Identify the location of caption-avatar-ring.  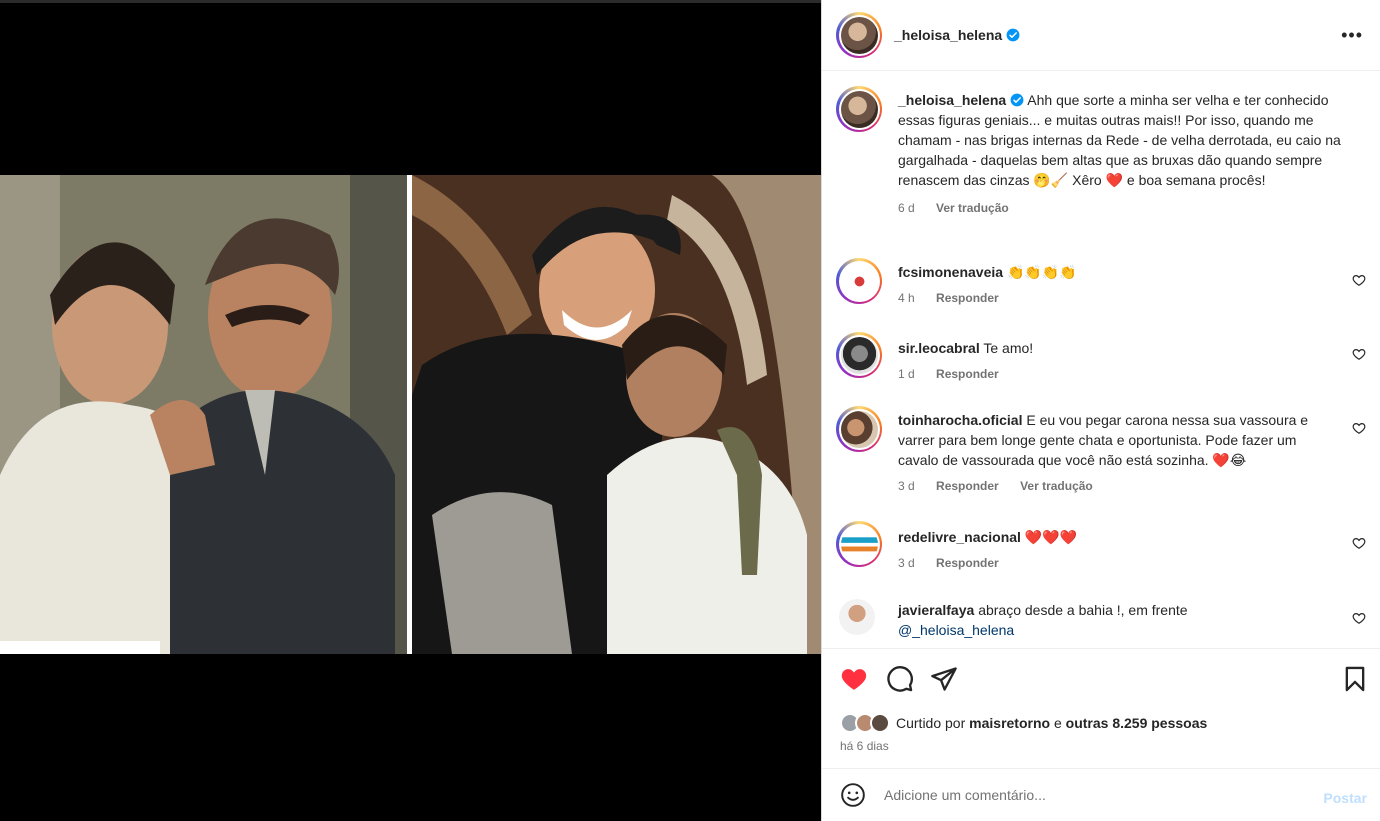
(859, 109).